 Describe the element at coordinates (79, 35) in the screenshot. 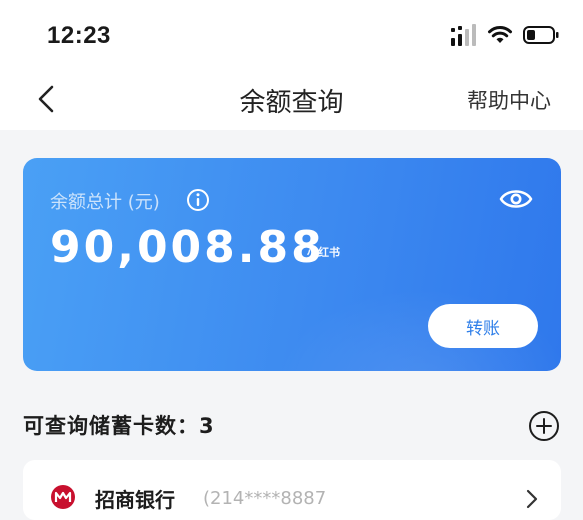

I see `status-time: 12:23` at that location.